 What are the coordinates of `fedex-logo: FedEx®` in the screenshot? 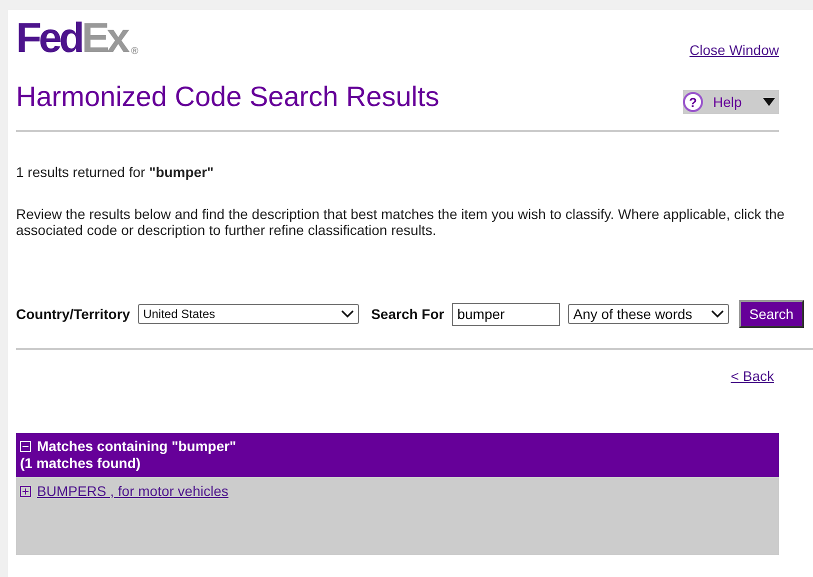 It's located at (77, 38).